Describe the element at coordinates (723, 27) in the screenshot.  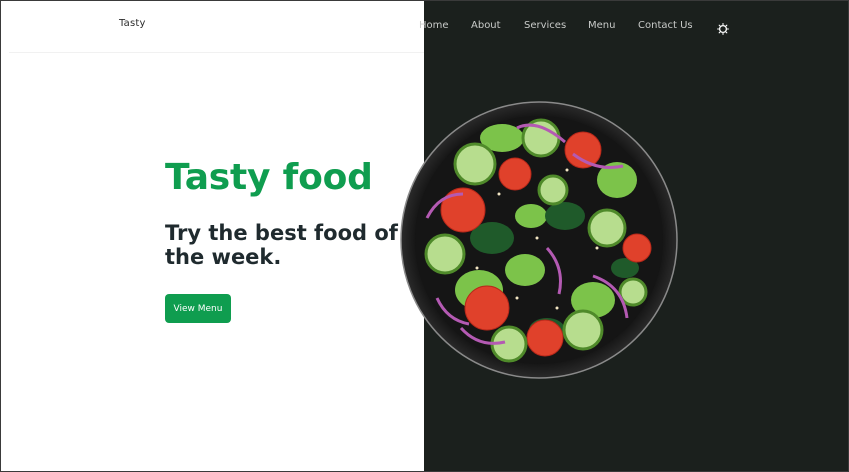
I see `sun-icon` at that location.